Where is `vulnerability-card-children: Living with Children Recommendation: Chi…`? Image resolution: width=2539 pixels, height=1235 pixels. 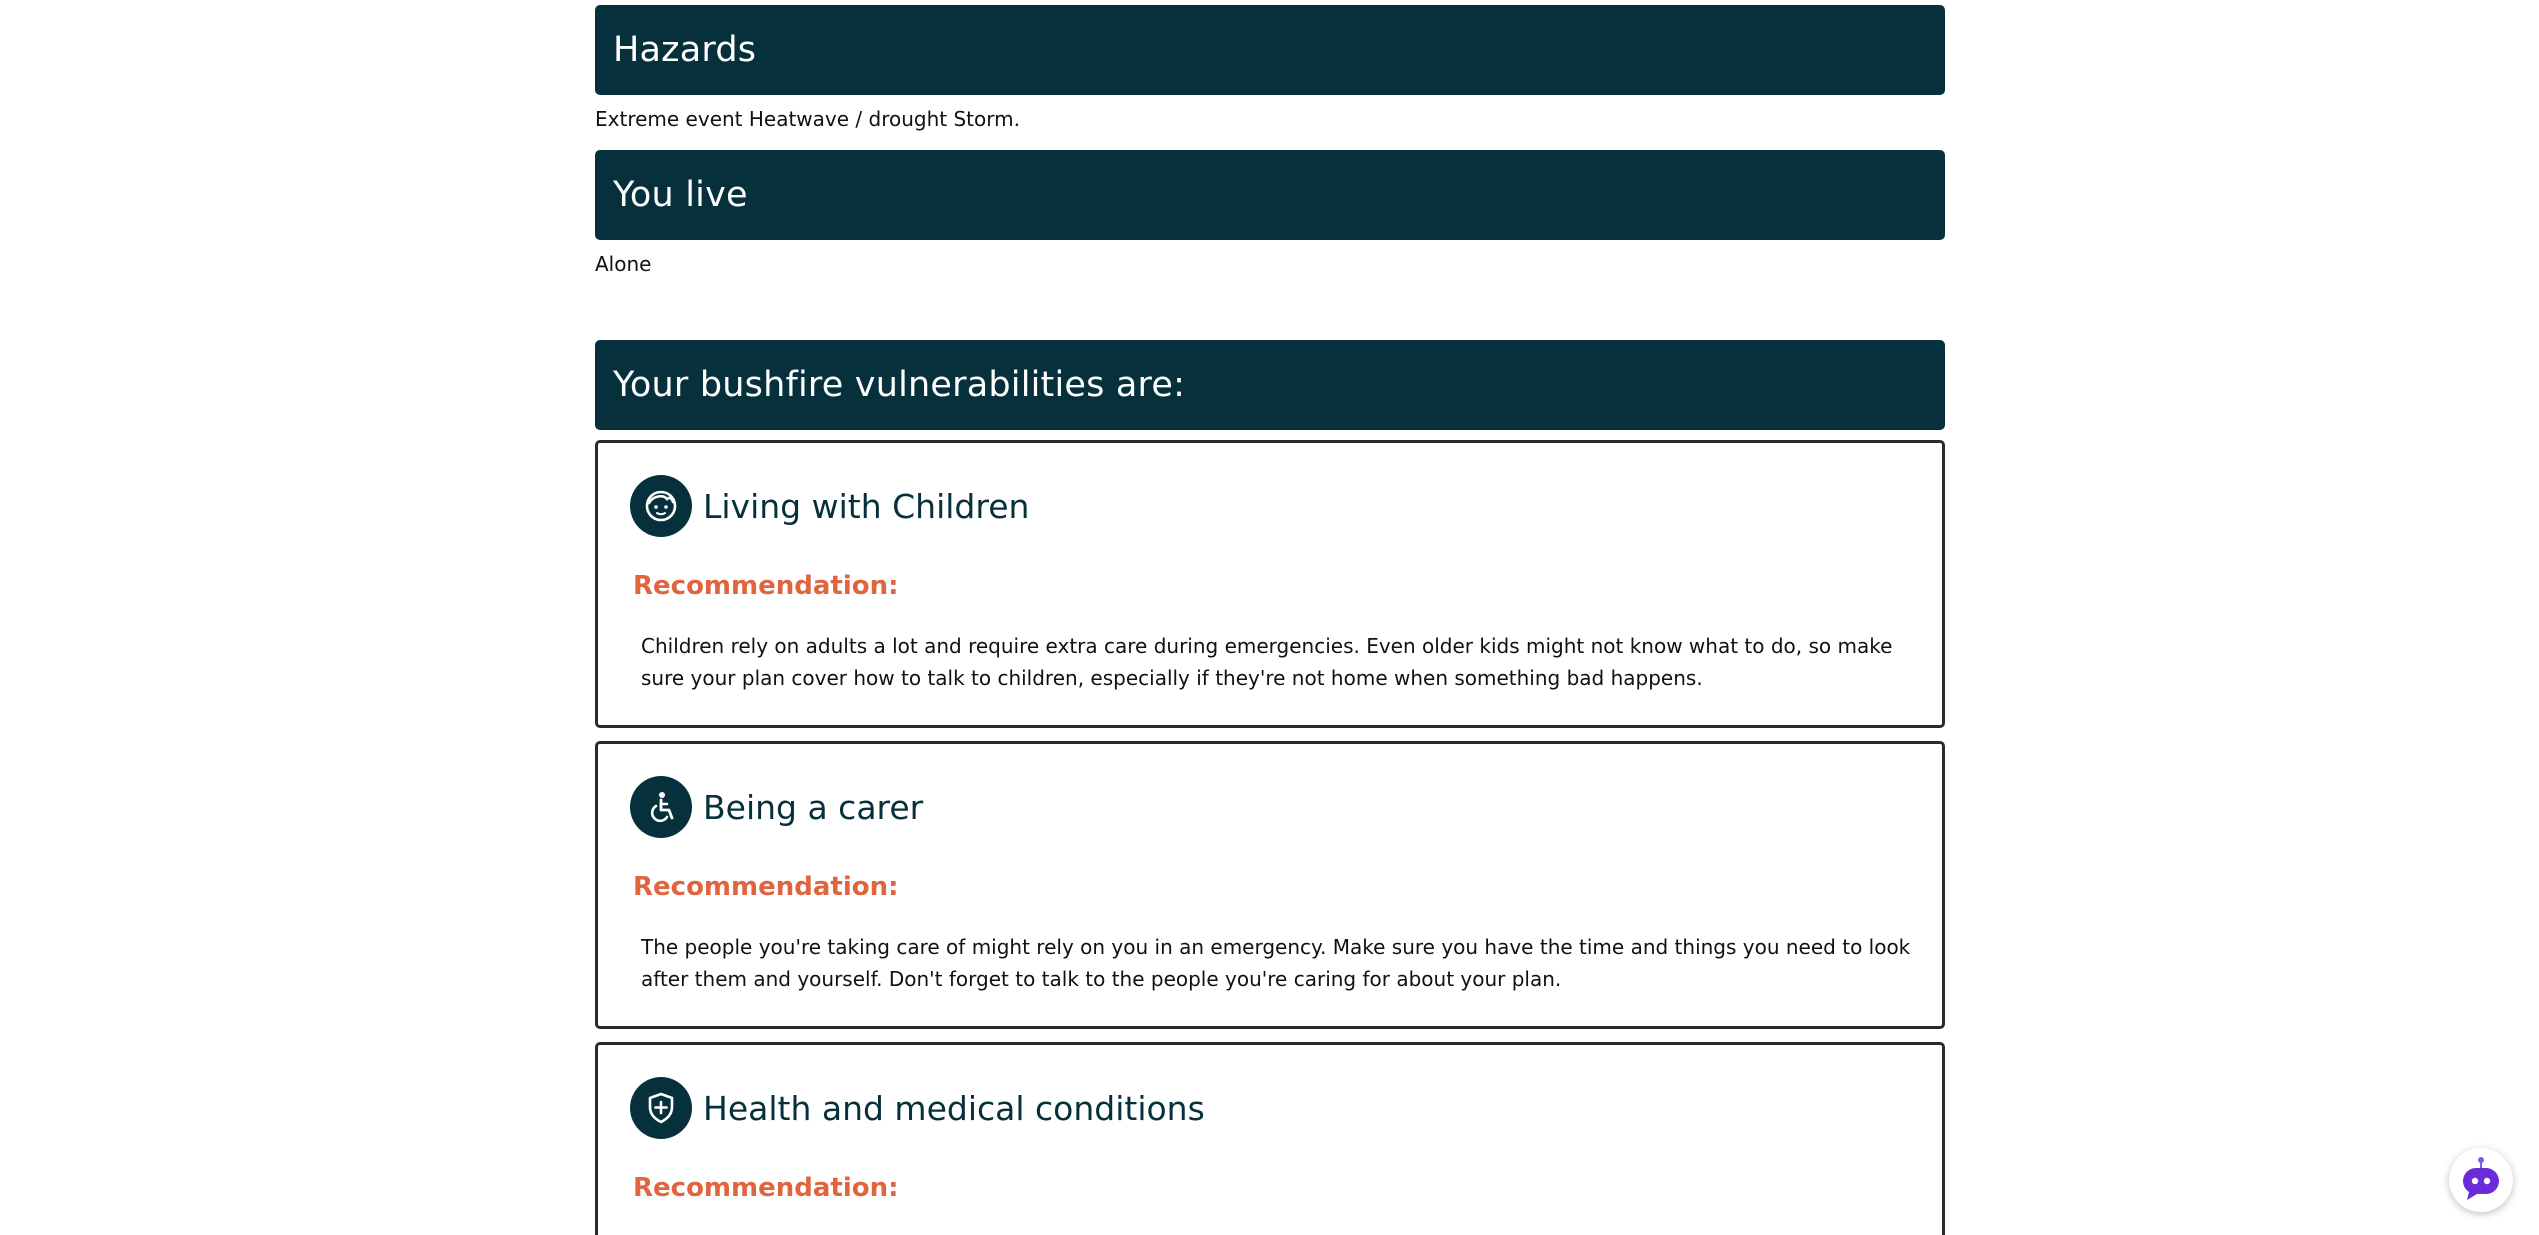 vulnerability-card-children: Living with Children Recommendation: Chi… is located at coordinates (1270, 584).